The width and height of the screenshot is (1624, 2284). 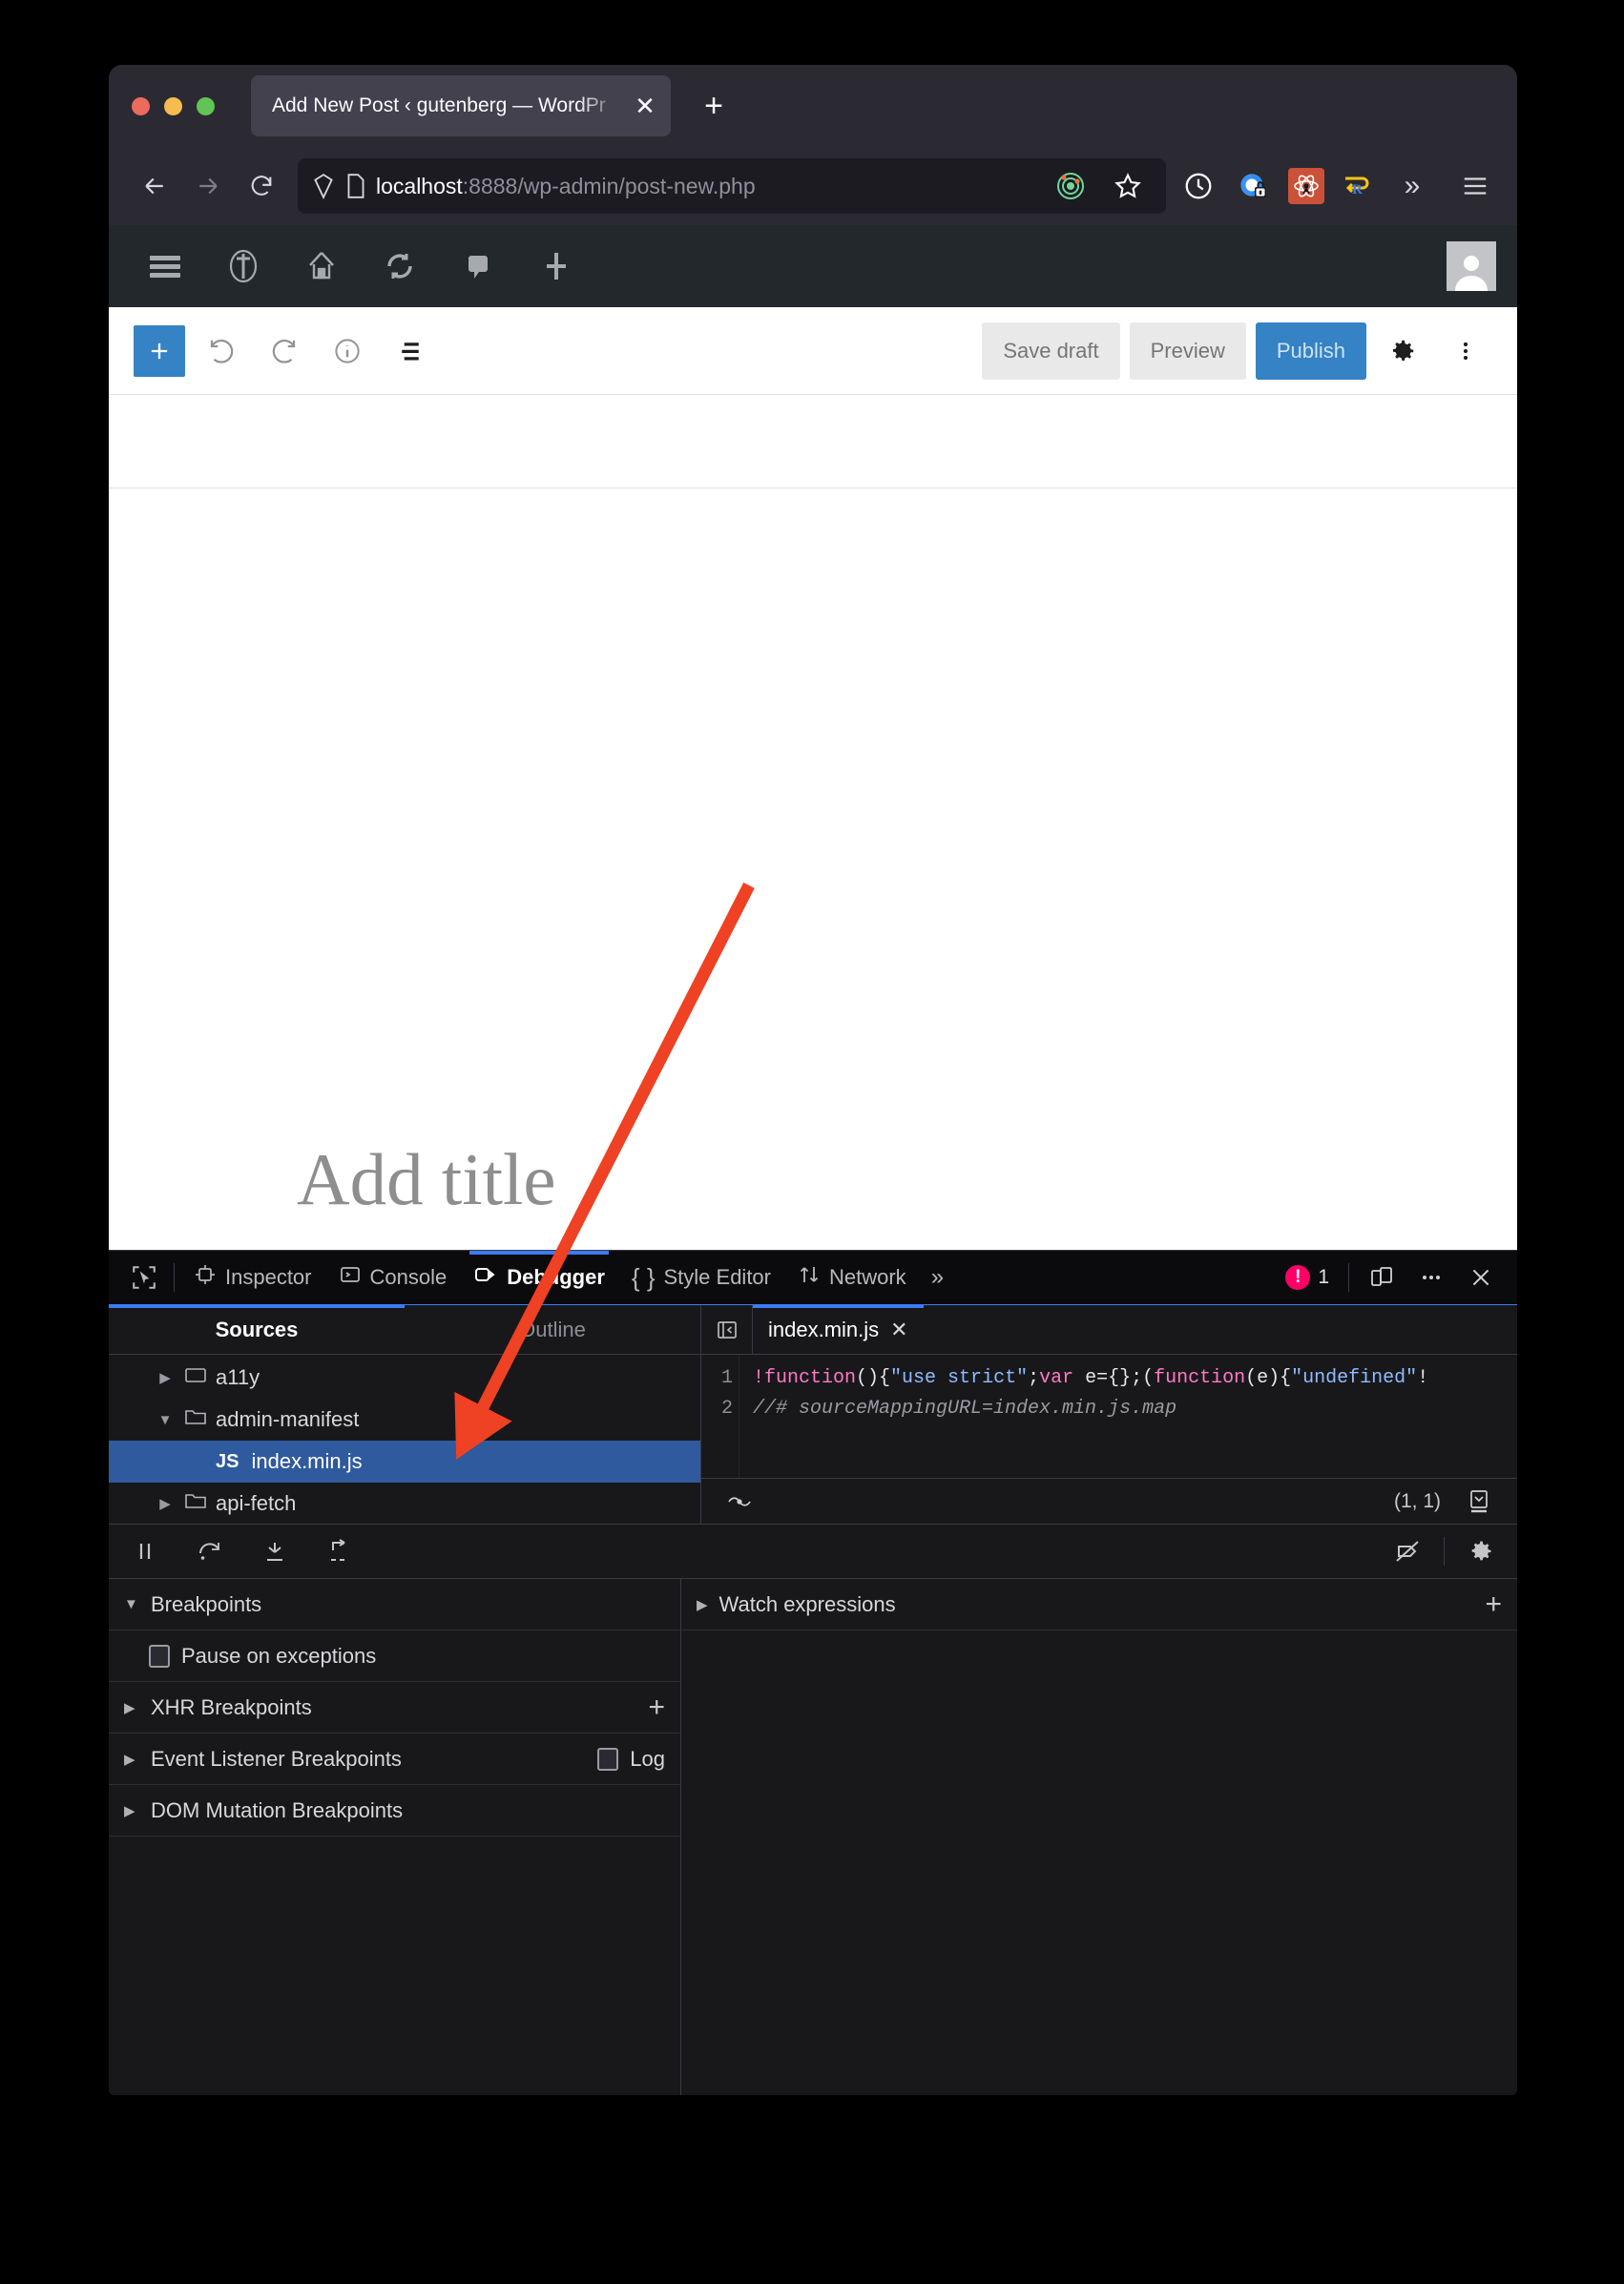 What do you see at coordinates (404, 1462) in the screenshot?
I see `tree-item-index-min-js: JS index.min.js` at bounding box center [404, 1462].